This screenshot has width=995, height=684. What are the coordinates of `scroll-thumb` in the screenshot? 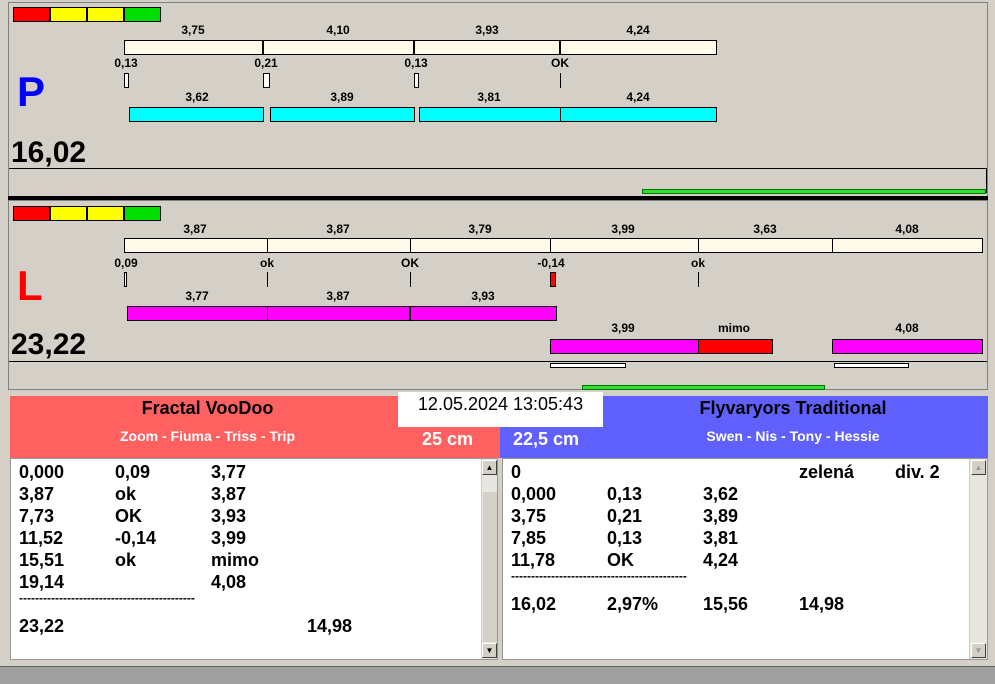 It's located at (490, 567).